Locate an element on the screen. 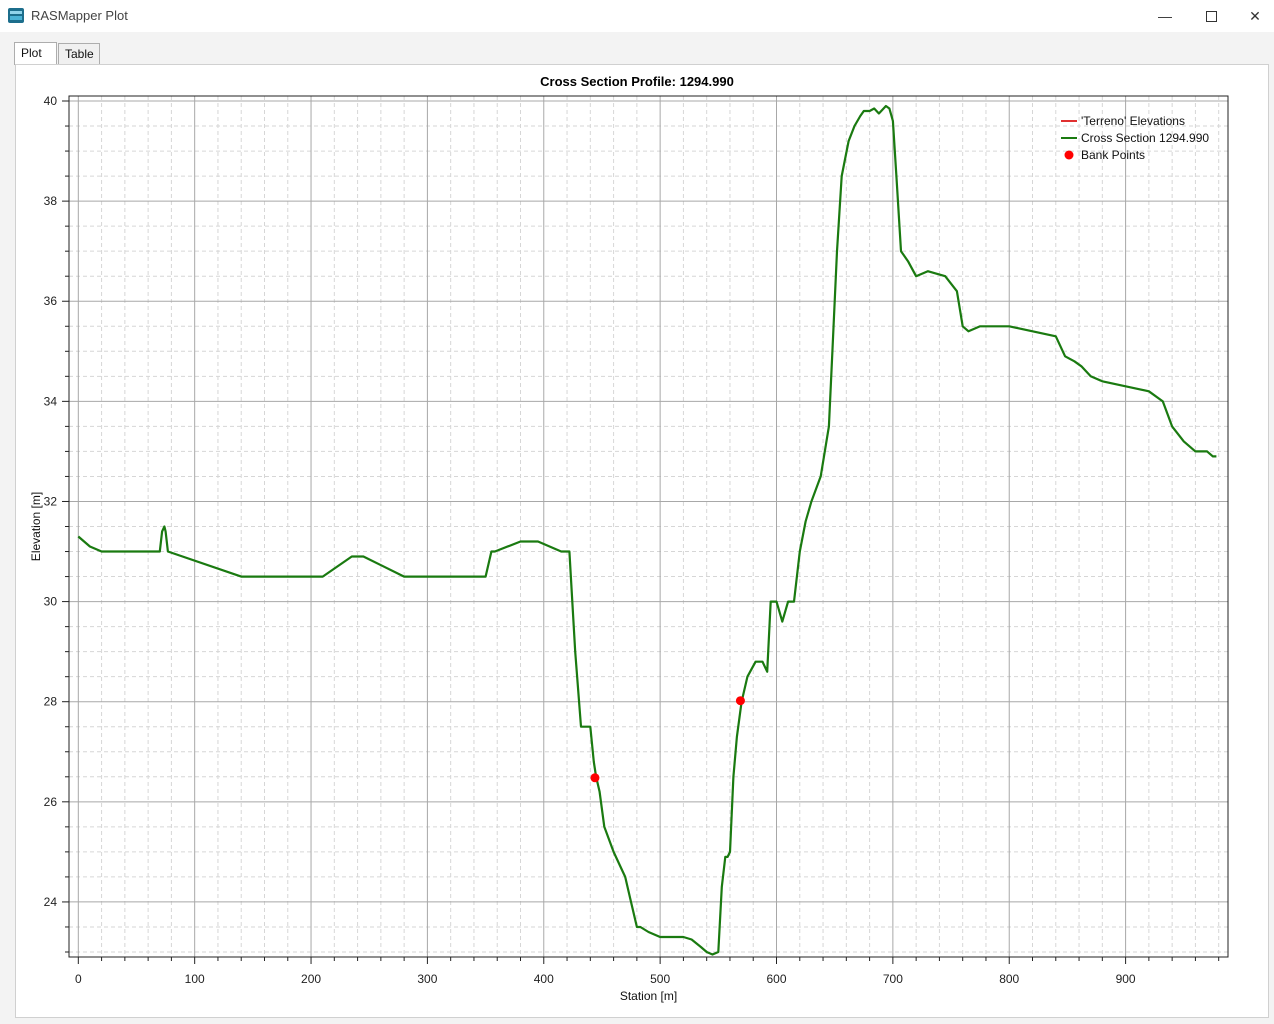  y-tick-label: 40 is located at coordinates (51, 101).